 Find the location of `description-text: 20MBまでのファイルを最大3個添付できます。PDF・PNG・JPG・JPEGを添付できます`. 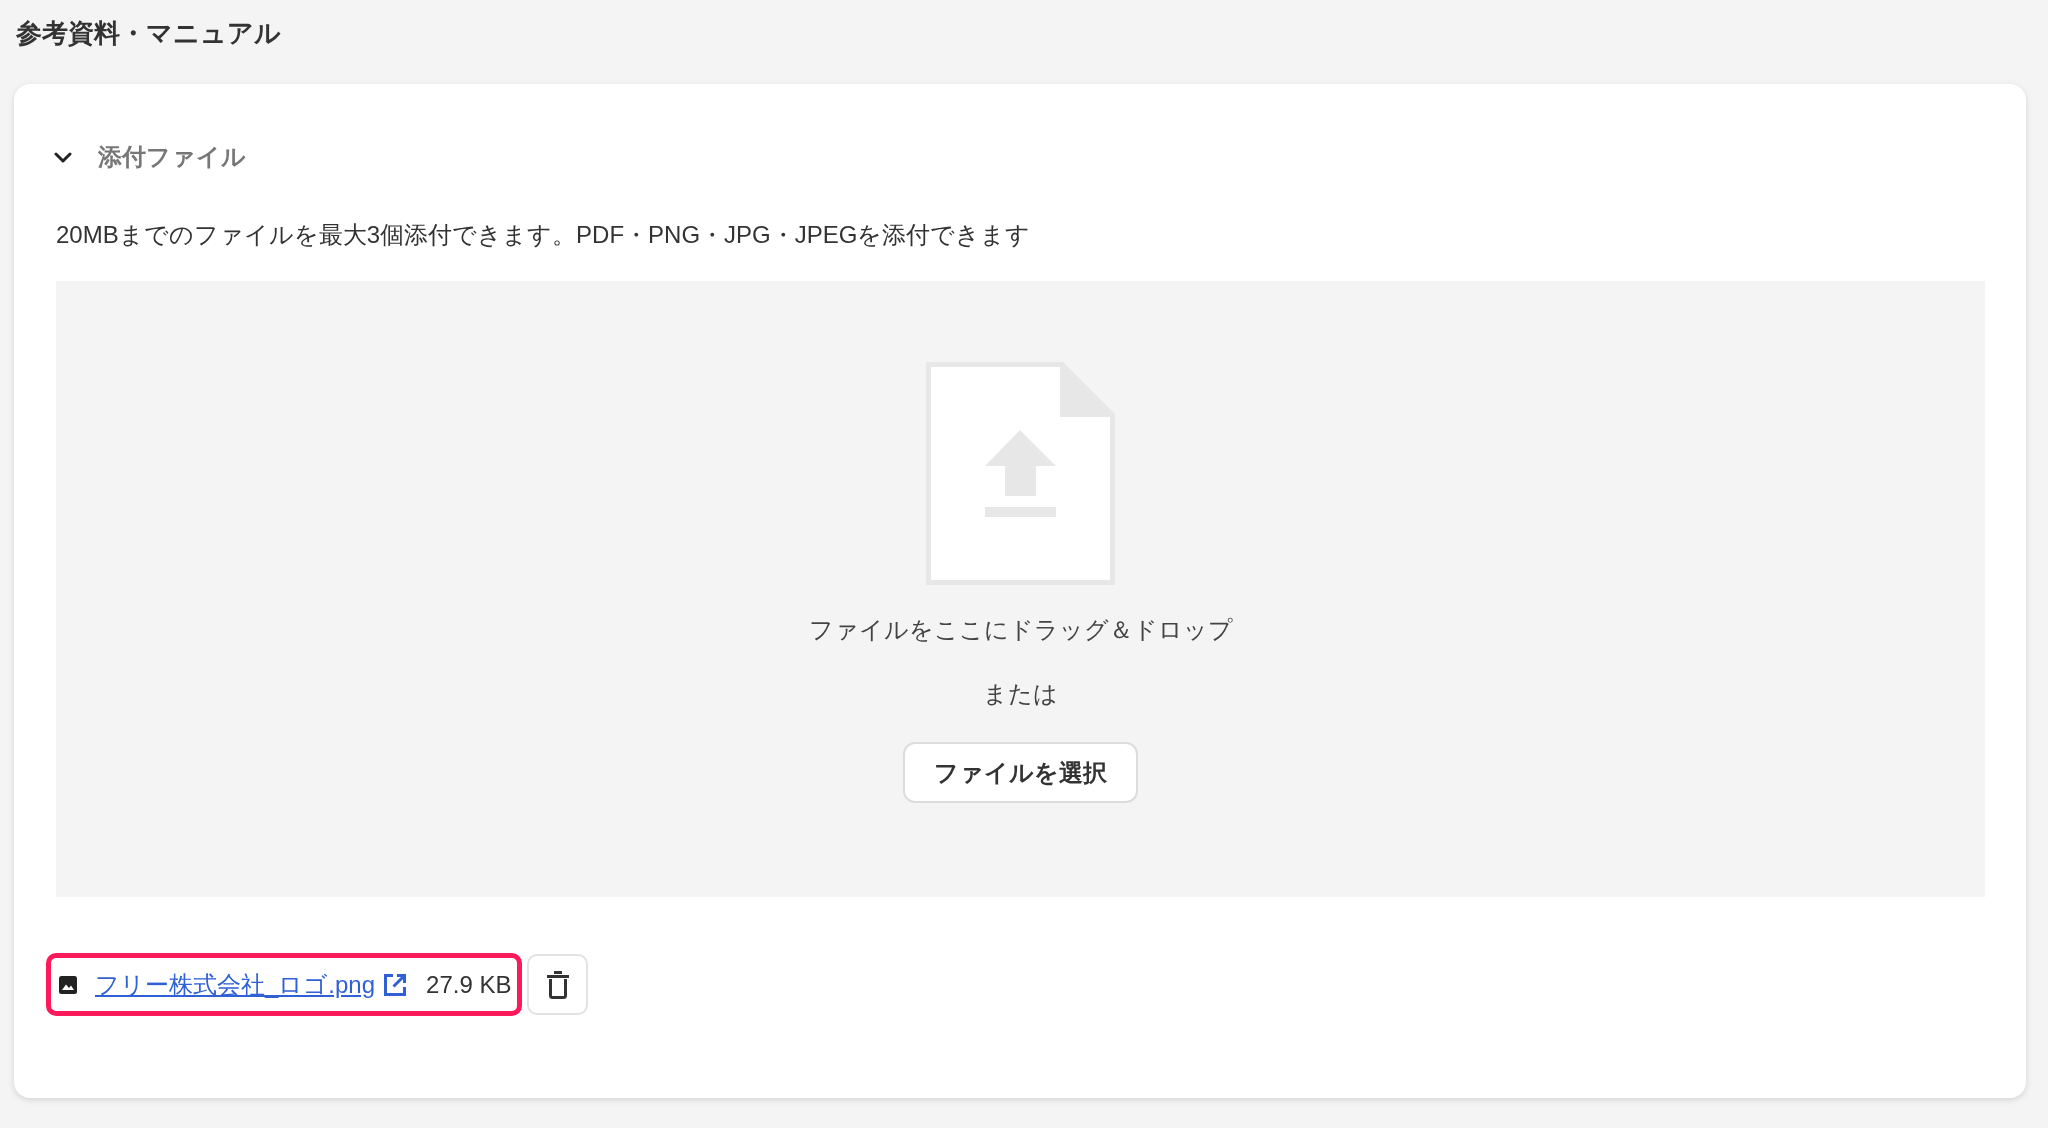

description-text: 20MBまでのファイルを最大3個添付できます。PDF・PNG・JPG・JPEGを添付できます is located at coordinates (543, 235).